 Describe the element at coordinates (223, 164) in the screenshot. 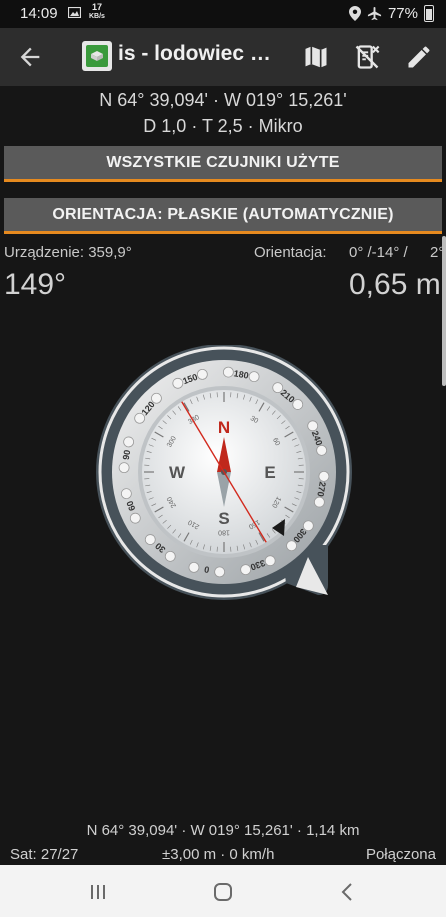

I see `sensors-button: WSZYSTKIE CZUJNIKI UŻYTE` at that location.